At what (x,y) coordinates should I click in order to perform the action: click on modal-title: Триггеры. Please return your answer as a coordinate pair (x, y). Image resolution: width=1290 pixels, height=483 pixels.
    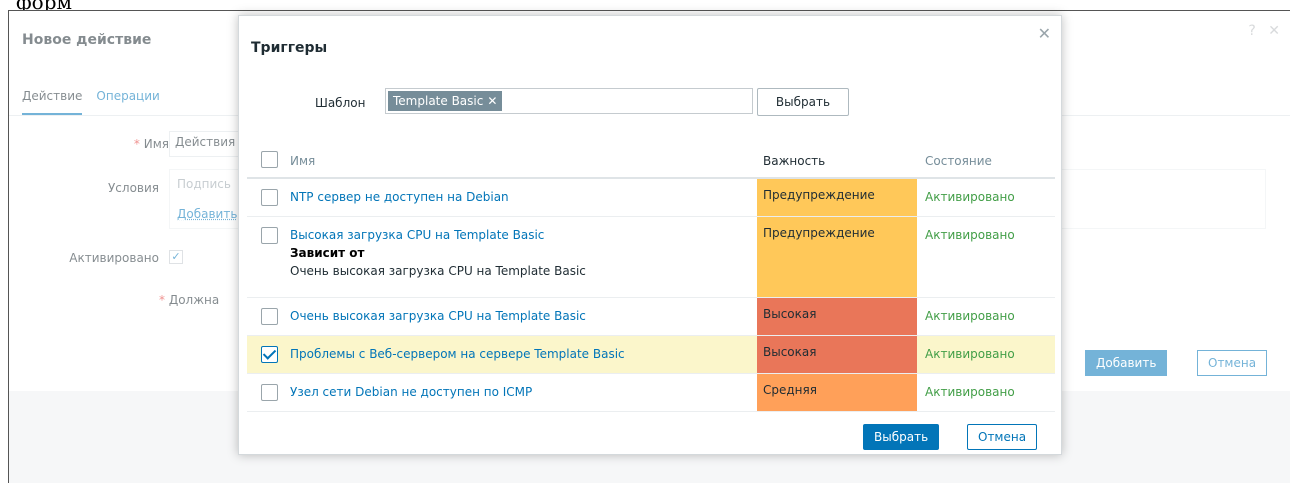
    Looking at the image, I should click on (289, 48).